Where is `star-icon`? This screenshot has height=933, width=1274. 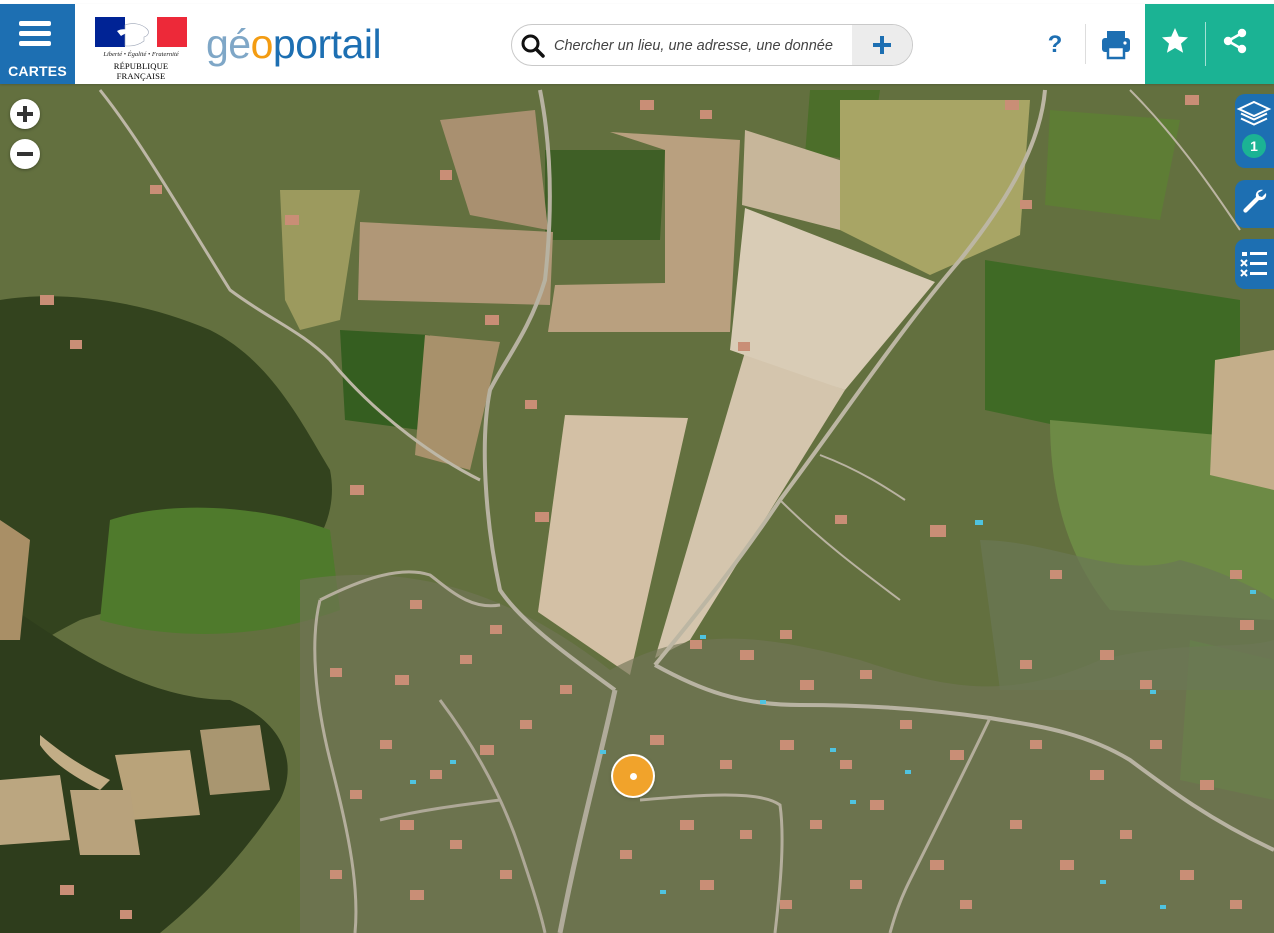 star-icon is located at coordinates (1175, 41).